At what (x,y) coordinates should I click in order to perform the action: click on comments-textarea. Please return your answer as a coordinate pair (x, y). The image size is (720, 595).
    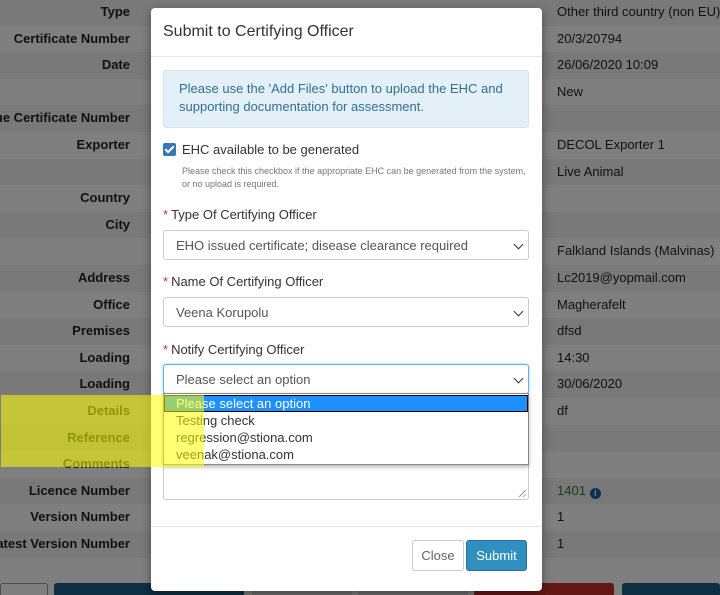
    Looking at the image, I should click on (346, 482).